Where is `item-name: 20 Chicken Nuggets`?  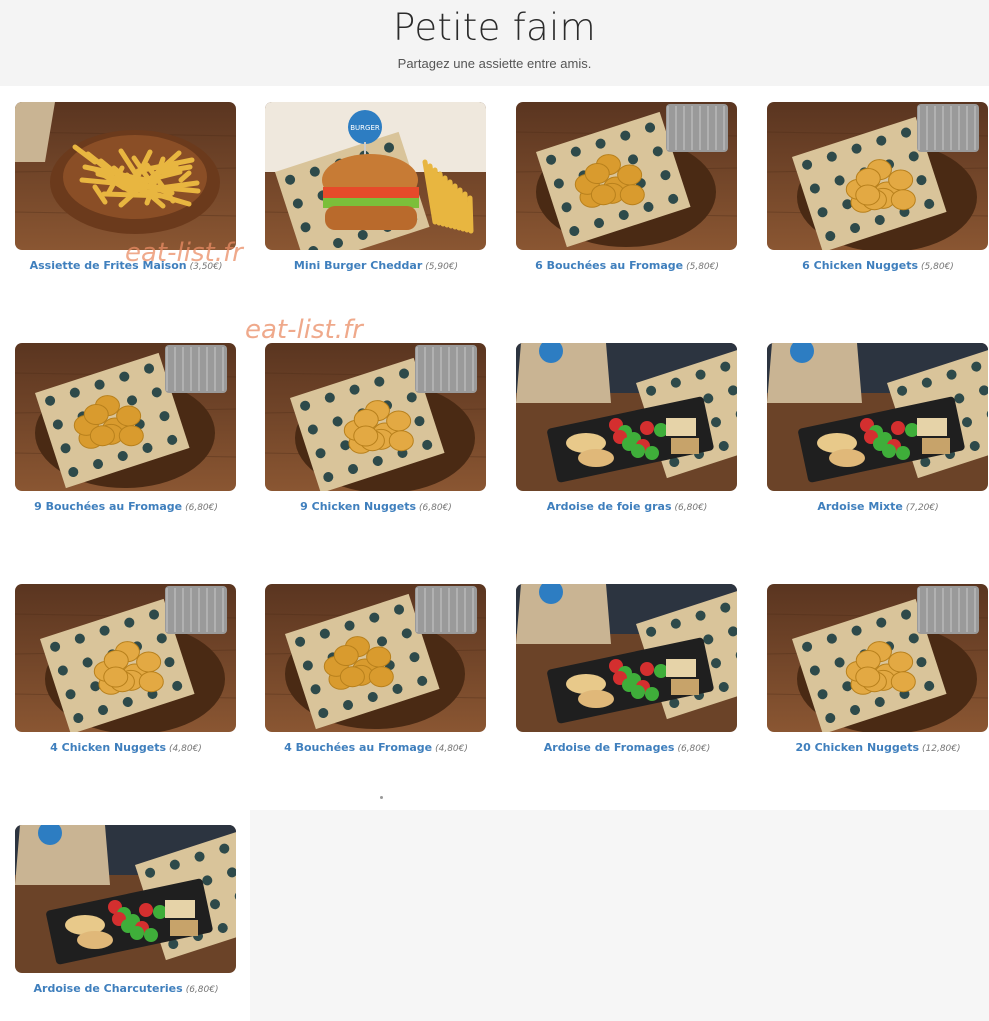
item-name: 20 Chicken Nuggets is located at coordinates (857, 747).